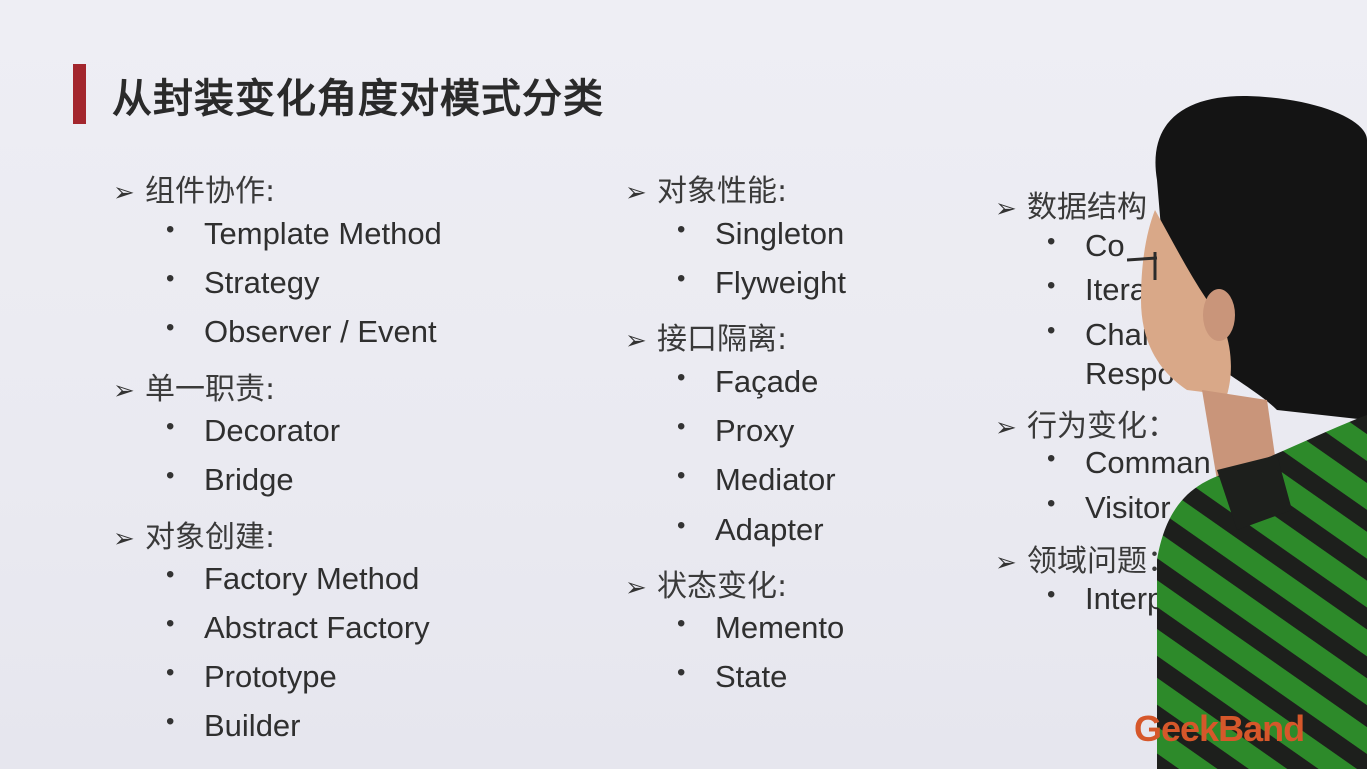 This screenshot has height=769, width=1367. I want to click on group-heading: ➢ 单一职责:, so click(194, 389).